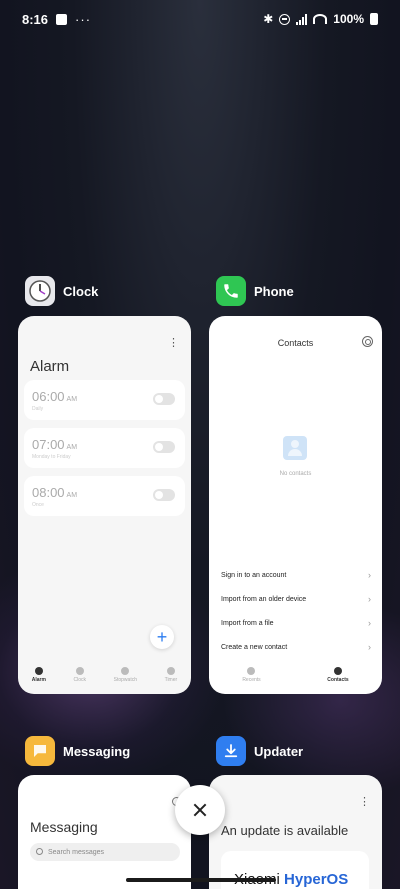  What do you see at coordinates (296, 623) in the screenshot?
I see `option-import-file: Import from a file ›` at bounding box center [296, 623].